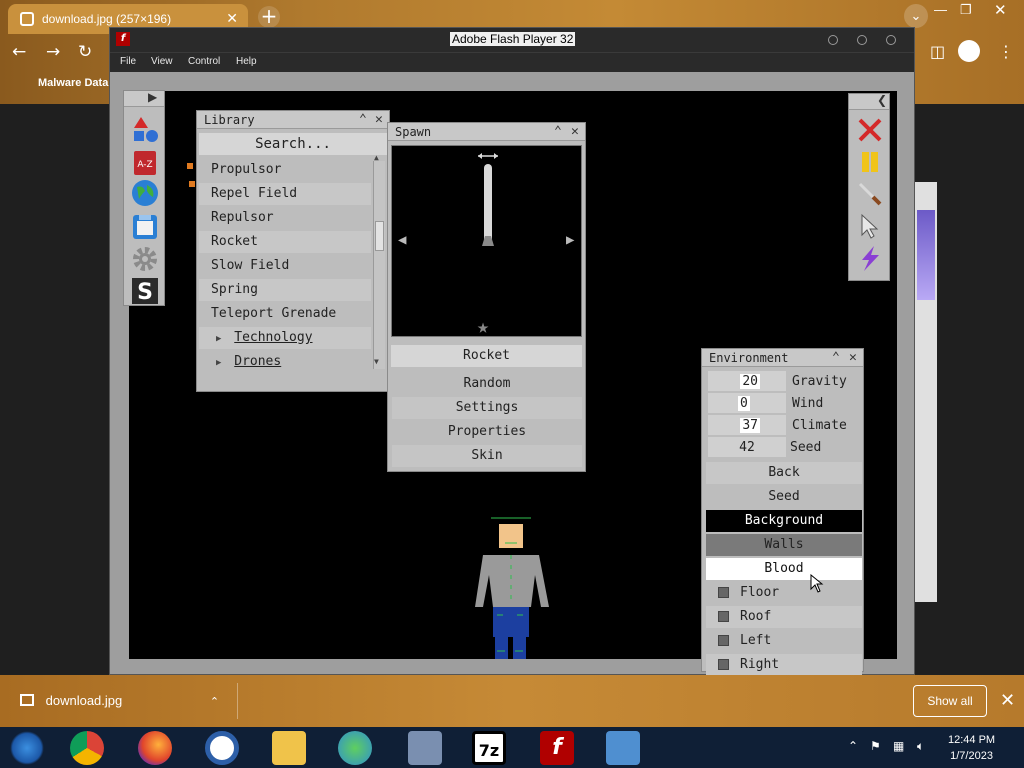 Image resolution: width=1024 pixels, height=768 pixels. Describe the element at coordinates (1000, 10) in the screenshot. I see `close-window-icon: ✕` at that location.